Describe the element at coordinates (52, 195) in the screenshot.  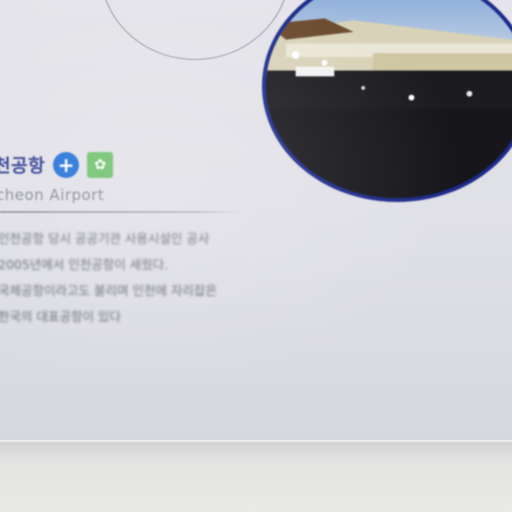
I see `sign-subtitle: cheon Airport` at that location.